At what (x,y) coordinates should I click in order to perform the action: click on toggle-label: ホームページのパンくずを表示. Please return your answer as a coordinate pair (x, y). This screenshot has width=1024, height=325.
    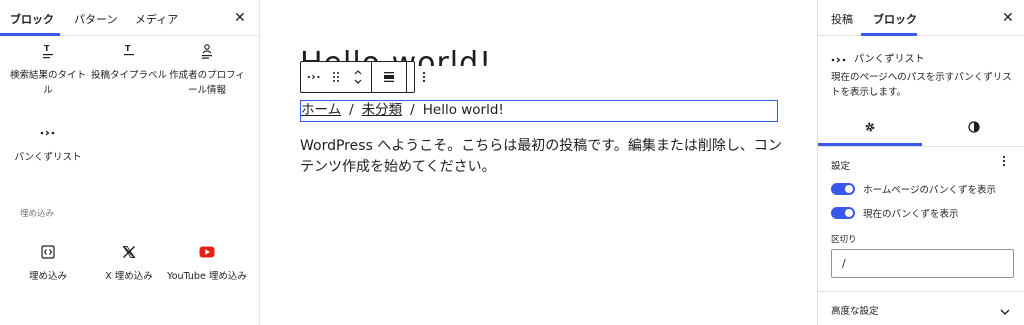
    Looking at the image, I should click on (930, 190).